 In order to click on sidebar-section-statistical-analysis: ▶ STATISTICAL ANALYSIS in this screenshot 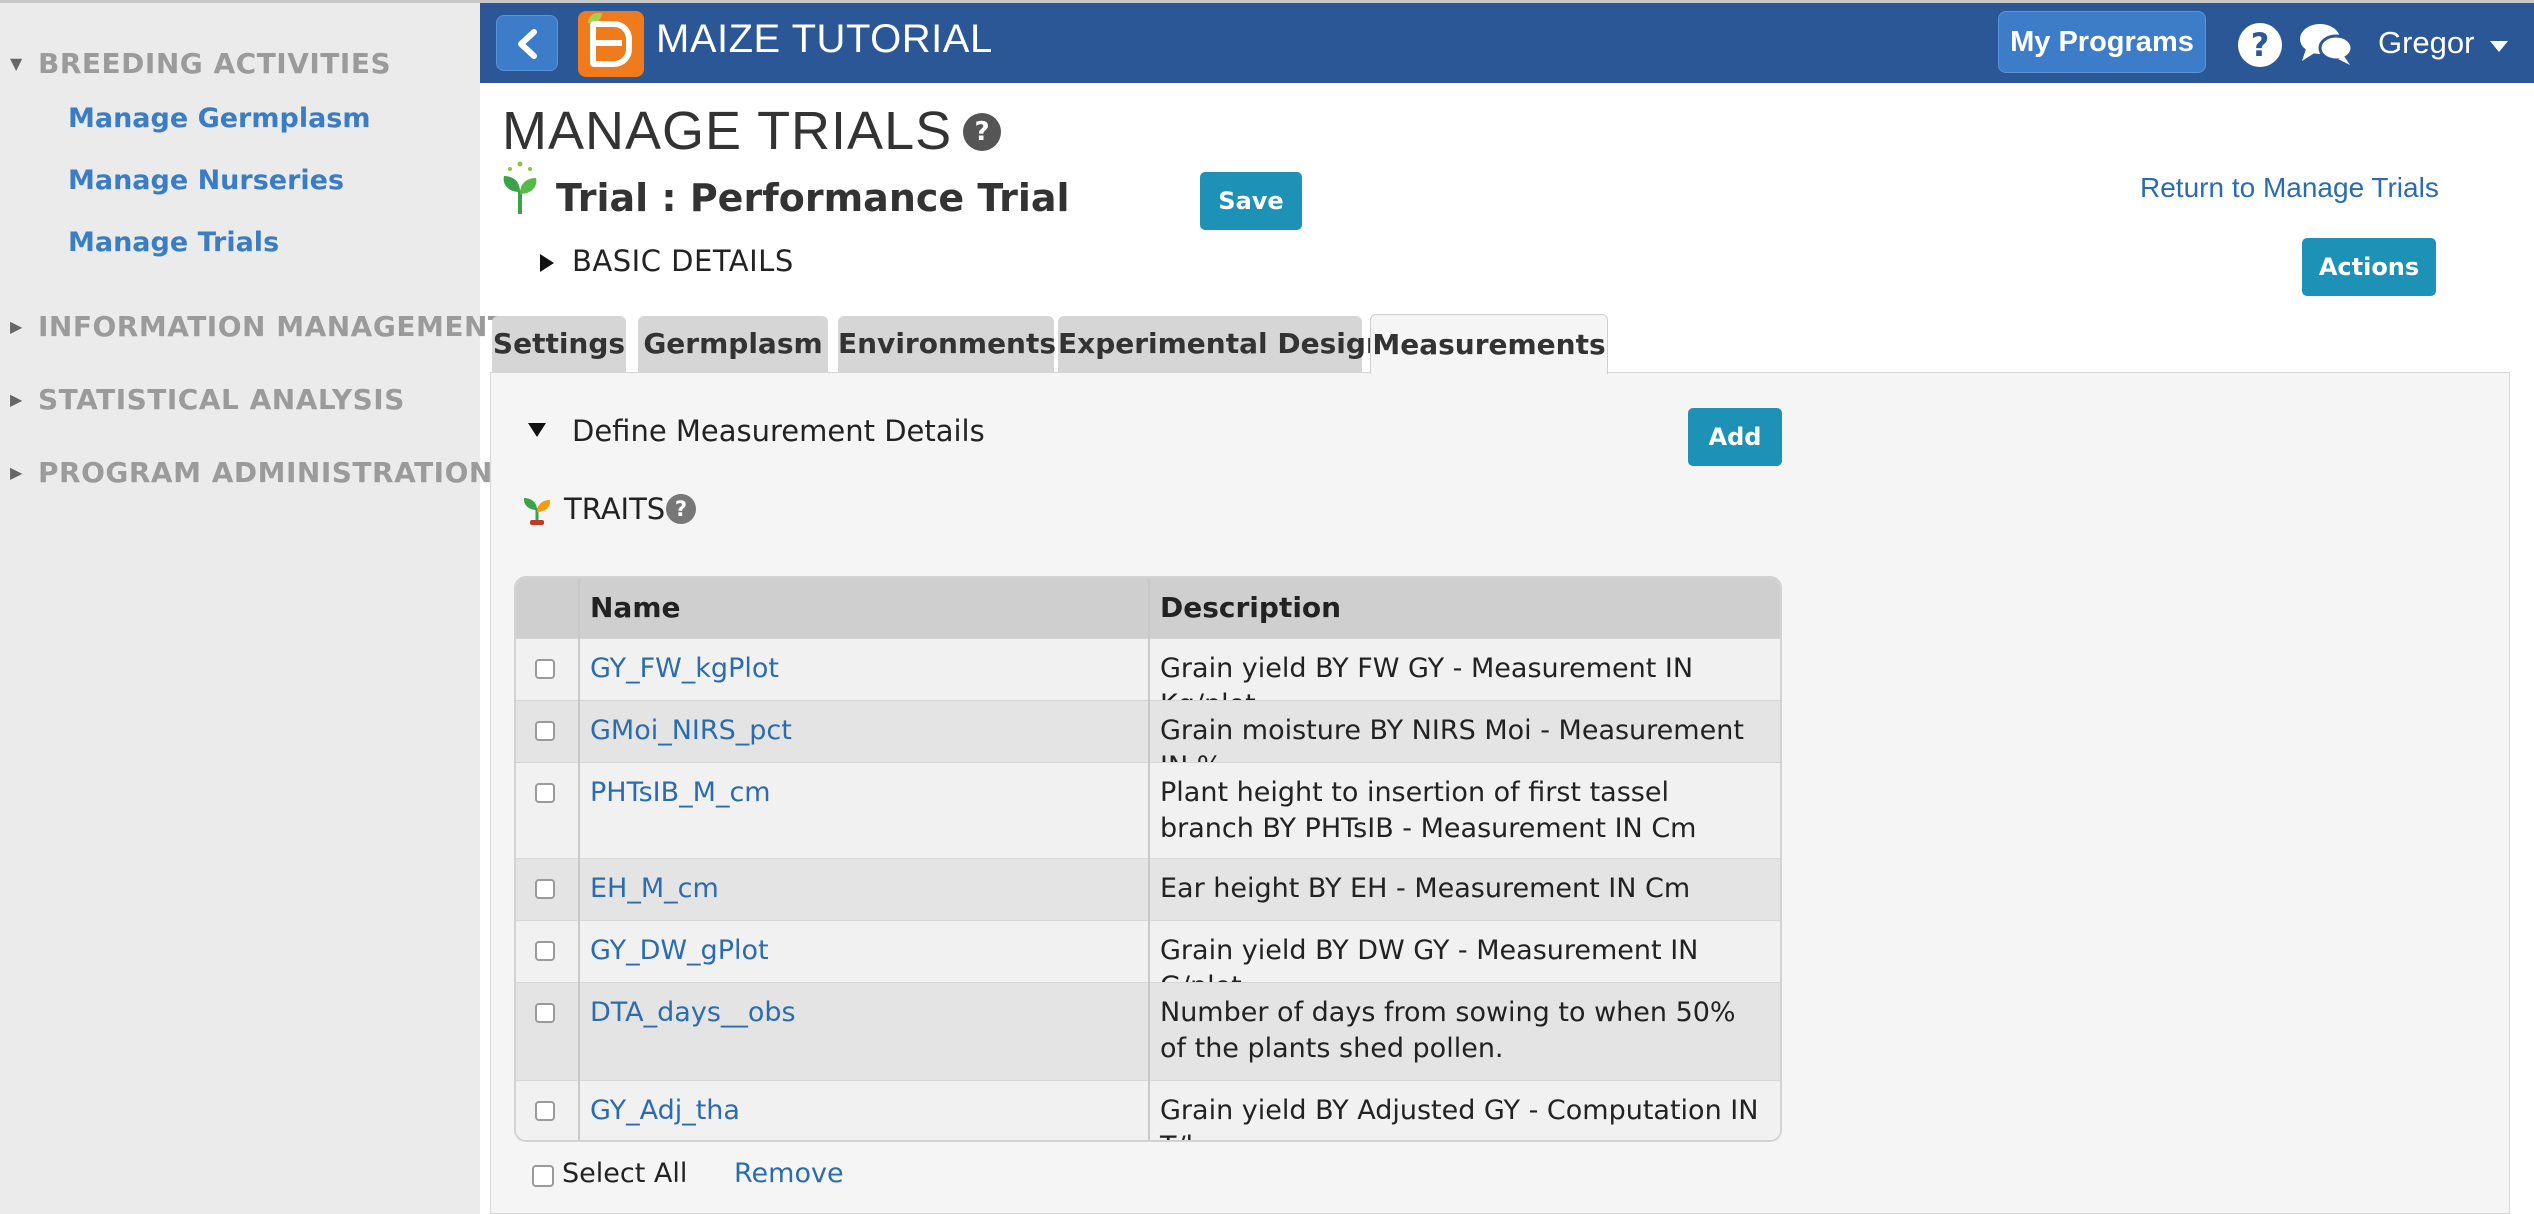, I will do `click(207, 399)`.